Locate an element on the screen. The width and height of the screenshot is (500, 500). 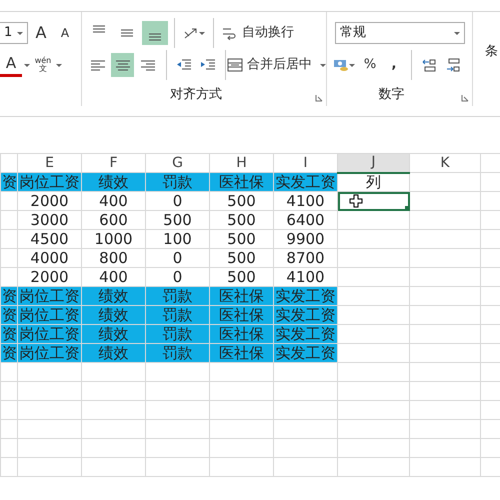
table-cell: 400 is located at coordinates (114, 201).